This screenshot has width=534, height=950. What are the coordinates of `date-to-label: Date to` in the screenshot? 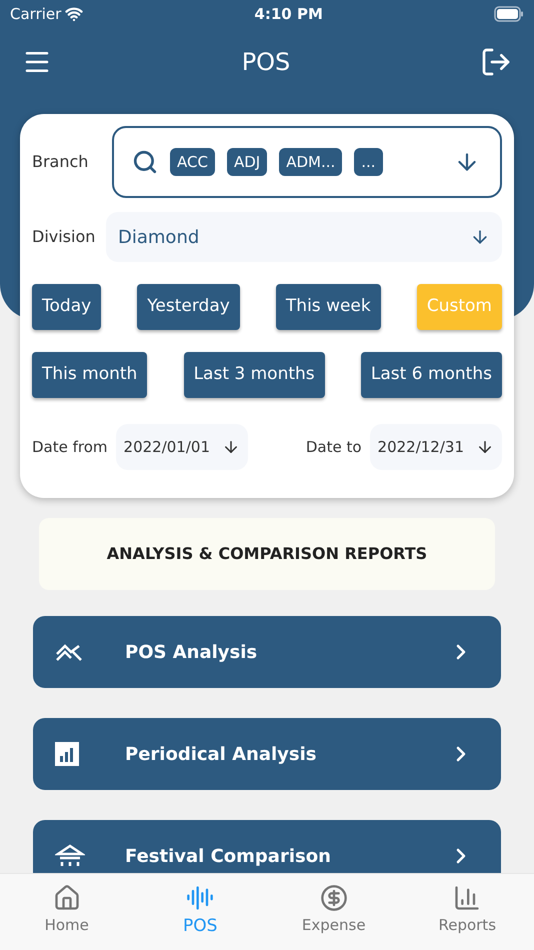 It's located at (334, 447).